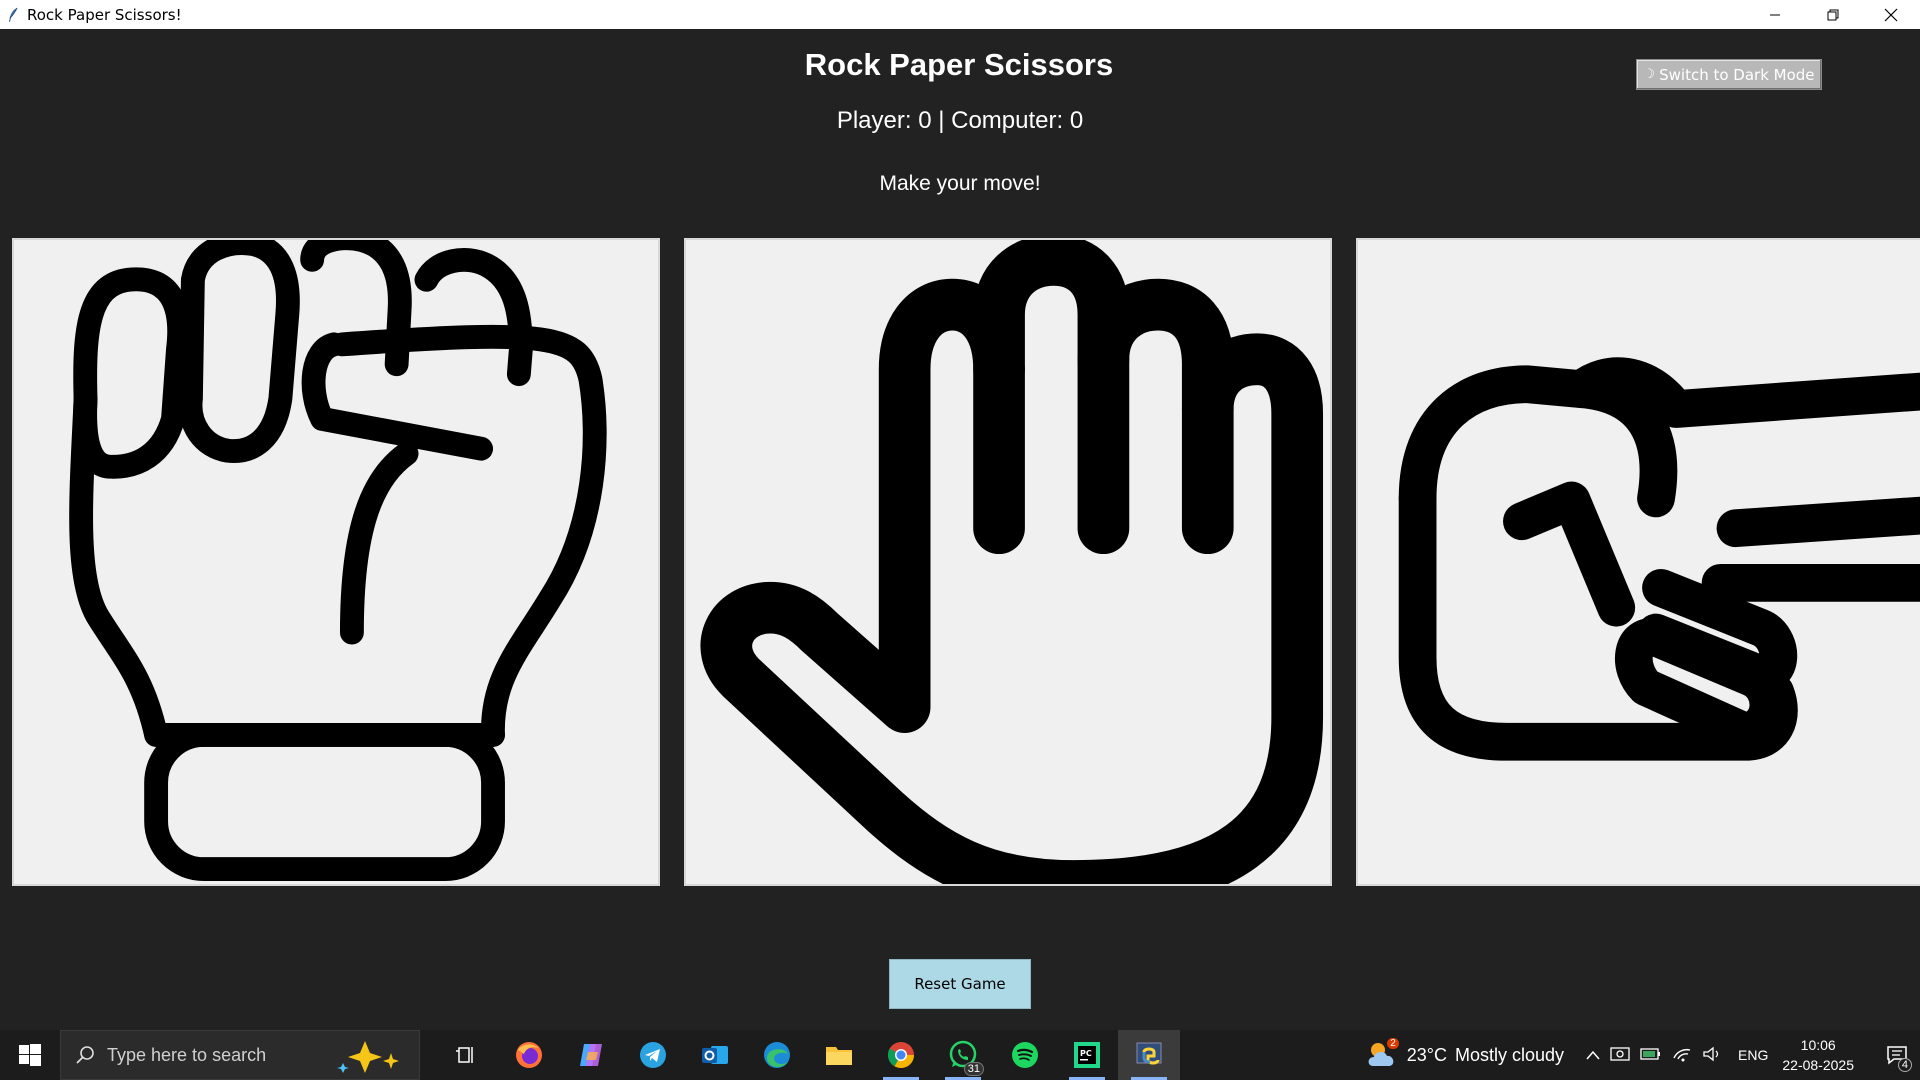 This screenshot has width=1920, height=1080. What do you see at coordinates (1682, 1055) in the screenshot?
I see `wifi-icon` at bounding box center [1682, 1055].